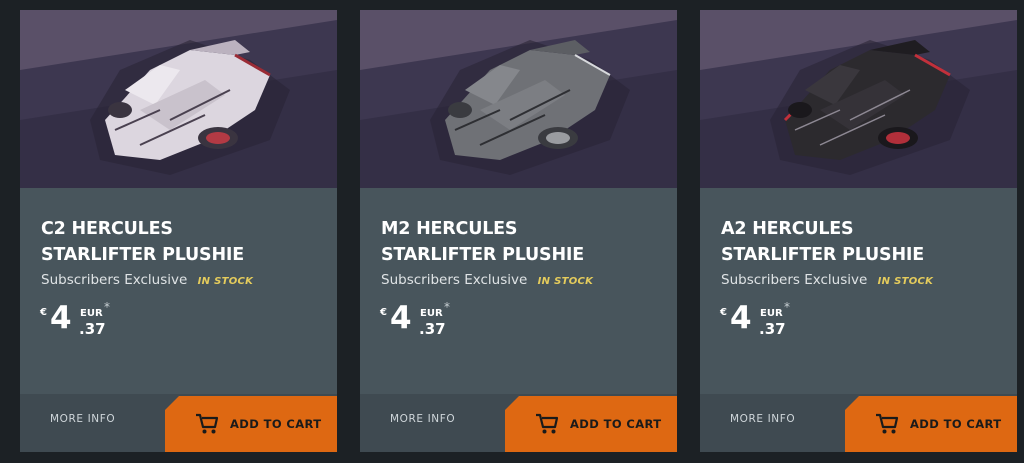 This screenshot has width=1024, height=463. What do you see at coordinates (449, 229) in the screenshot?
I see `product-name-line1: M2 HERCULES` at bounding box center [449, 229].